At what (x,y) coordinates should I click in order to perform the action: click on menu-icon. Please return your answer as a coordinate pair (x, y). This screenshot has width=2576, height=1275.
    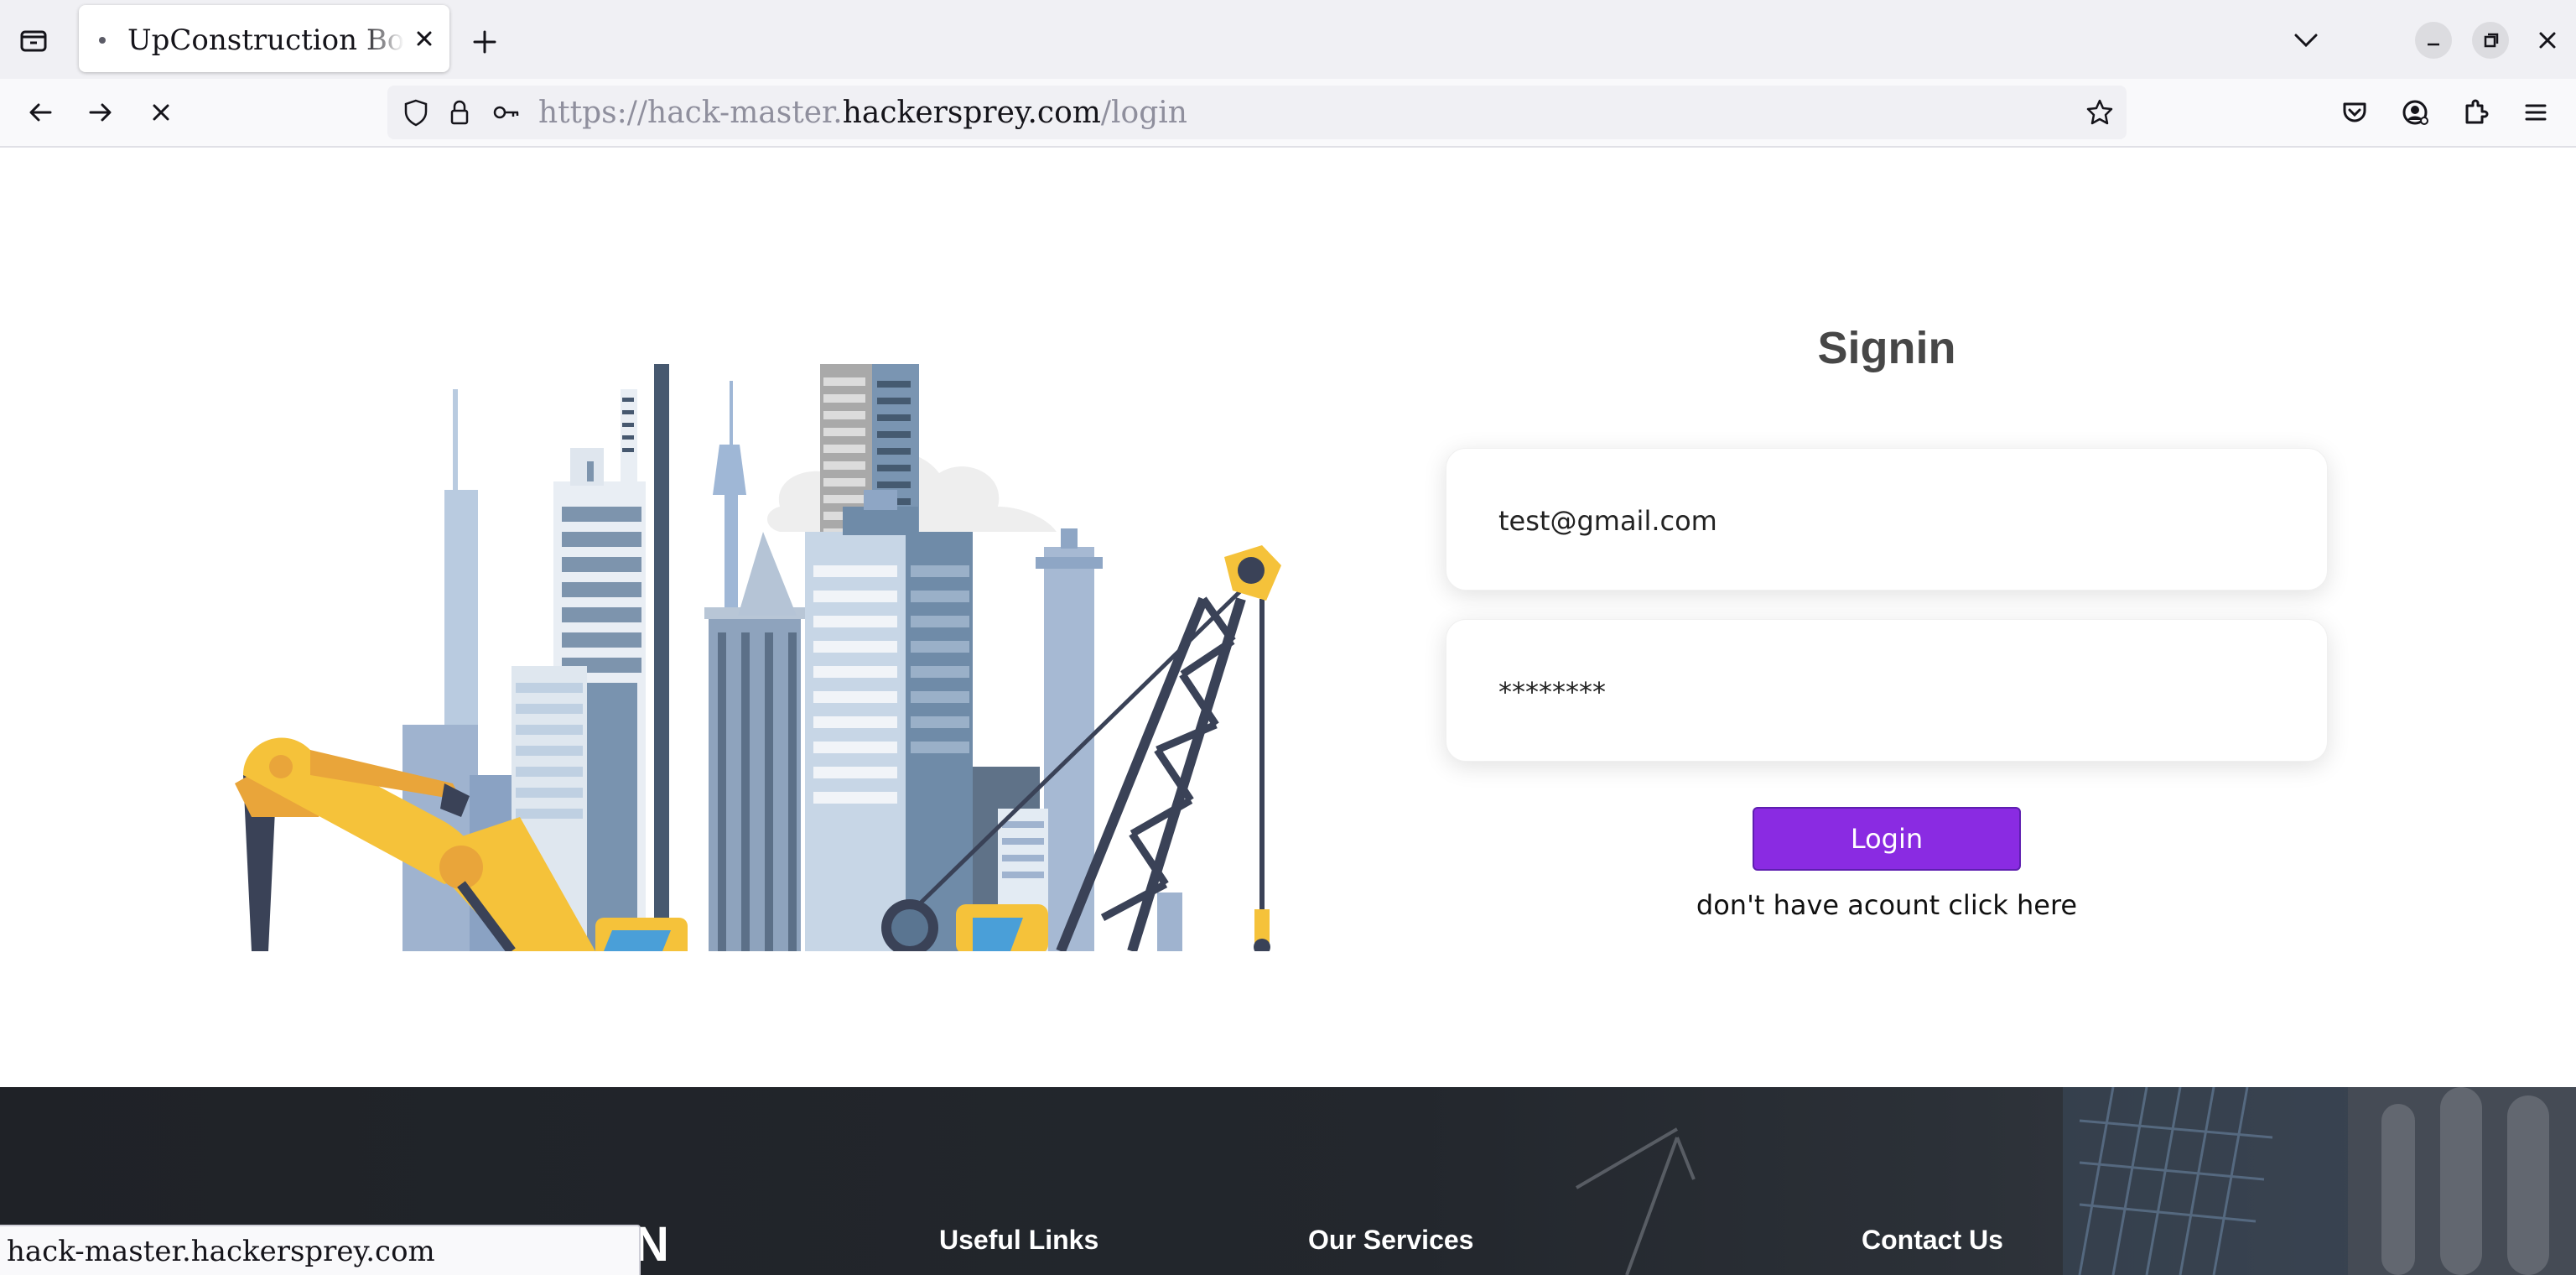
    Looking at the image, I should click on (2535, 112).